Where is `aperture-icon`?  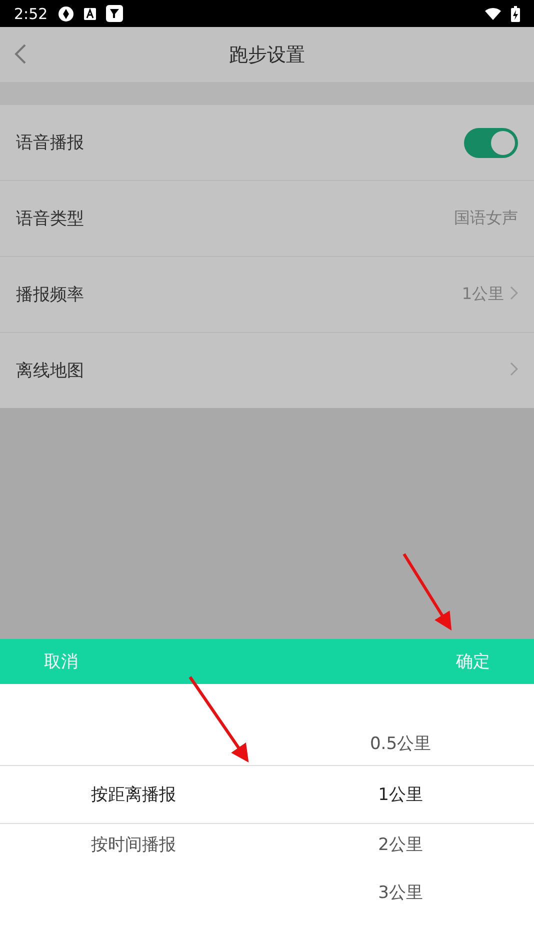
aperture-icon is located at coordinates (66, 14).